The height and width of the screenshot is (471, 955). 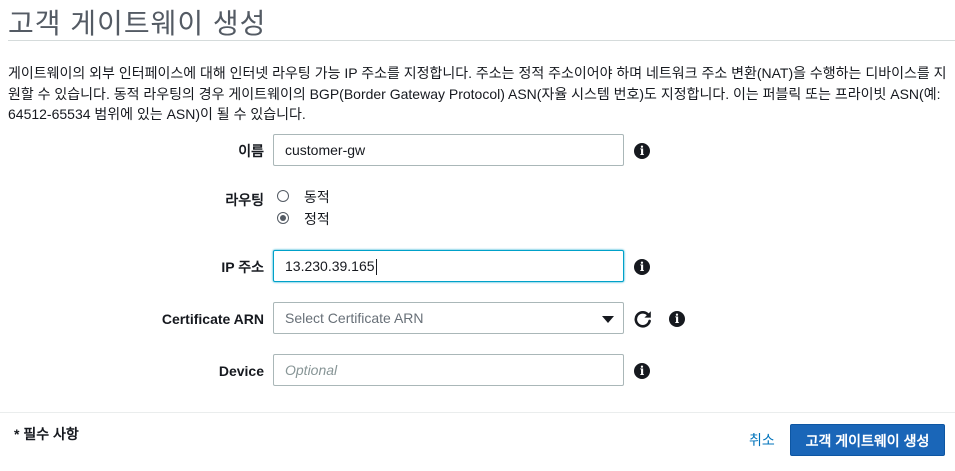 What do you see at coordinates (677, 319) in the screenshot?
I see `certificate-info-icon: i` at bounding box center [677, 319].